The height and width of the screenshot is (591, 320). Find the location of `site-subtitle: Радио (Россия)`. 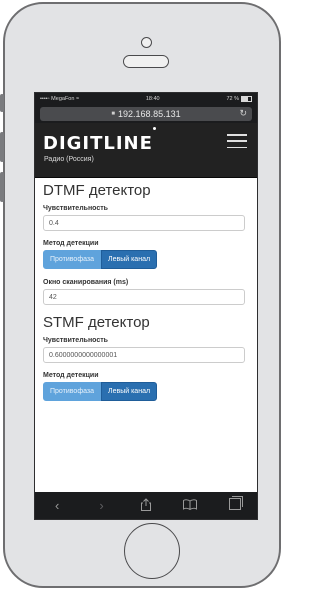

site-subtitle: Радио (Россия) is located at coordinates (69, 159).